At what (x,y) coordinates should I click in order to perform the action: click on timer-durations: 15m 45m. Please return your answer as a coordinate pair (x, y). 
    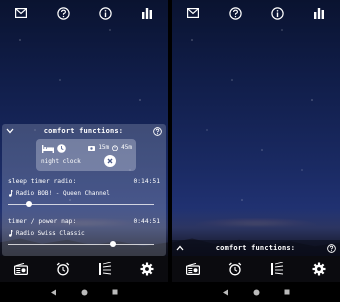
    Looking at the image, I should click on (110, 147).